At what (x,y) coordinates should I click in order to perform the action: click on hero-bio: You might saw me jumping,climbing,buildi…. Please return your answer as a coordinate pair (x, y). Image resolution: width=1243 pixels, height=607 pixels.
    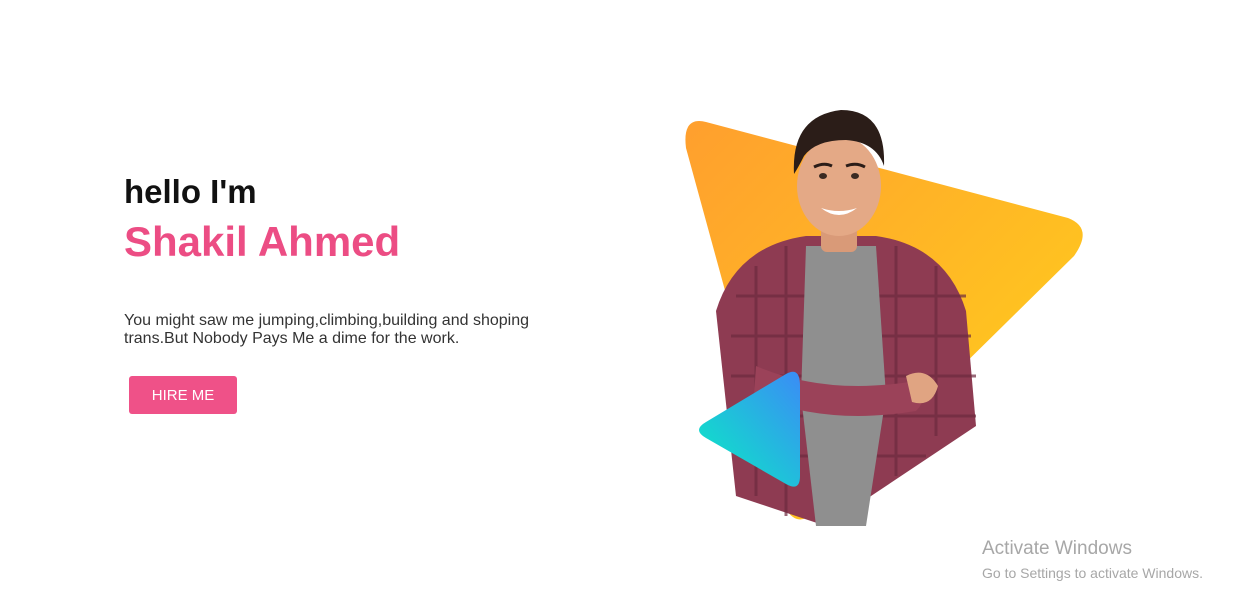
    Looking at the image, I should click on (334, 330).